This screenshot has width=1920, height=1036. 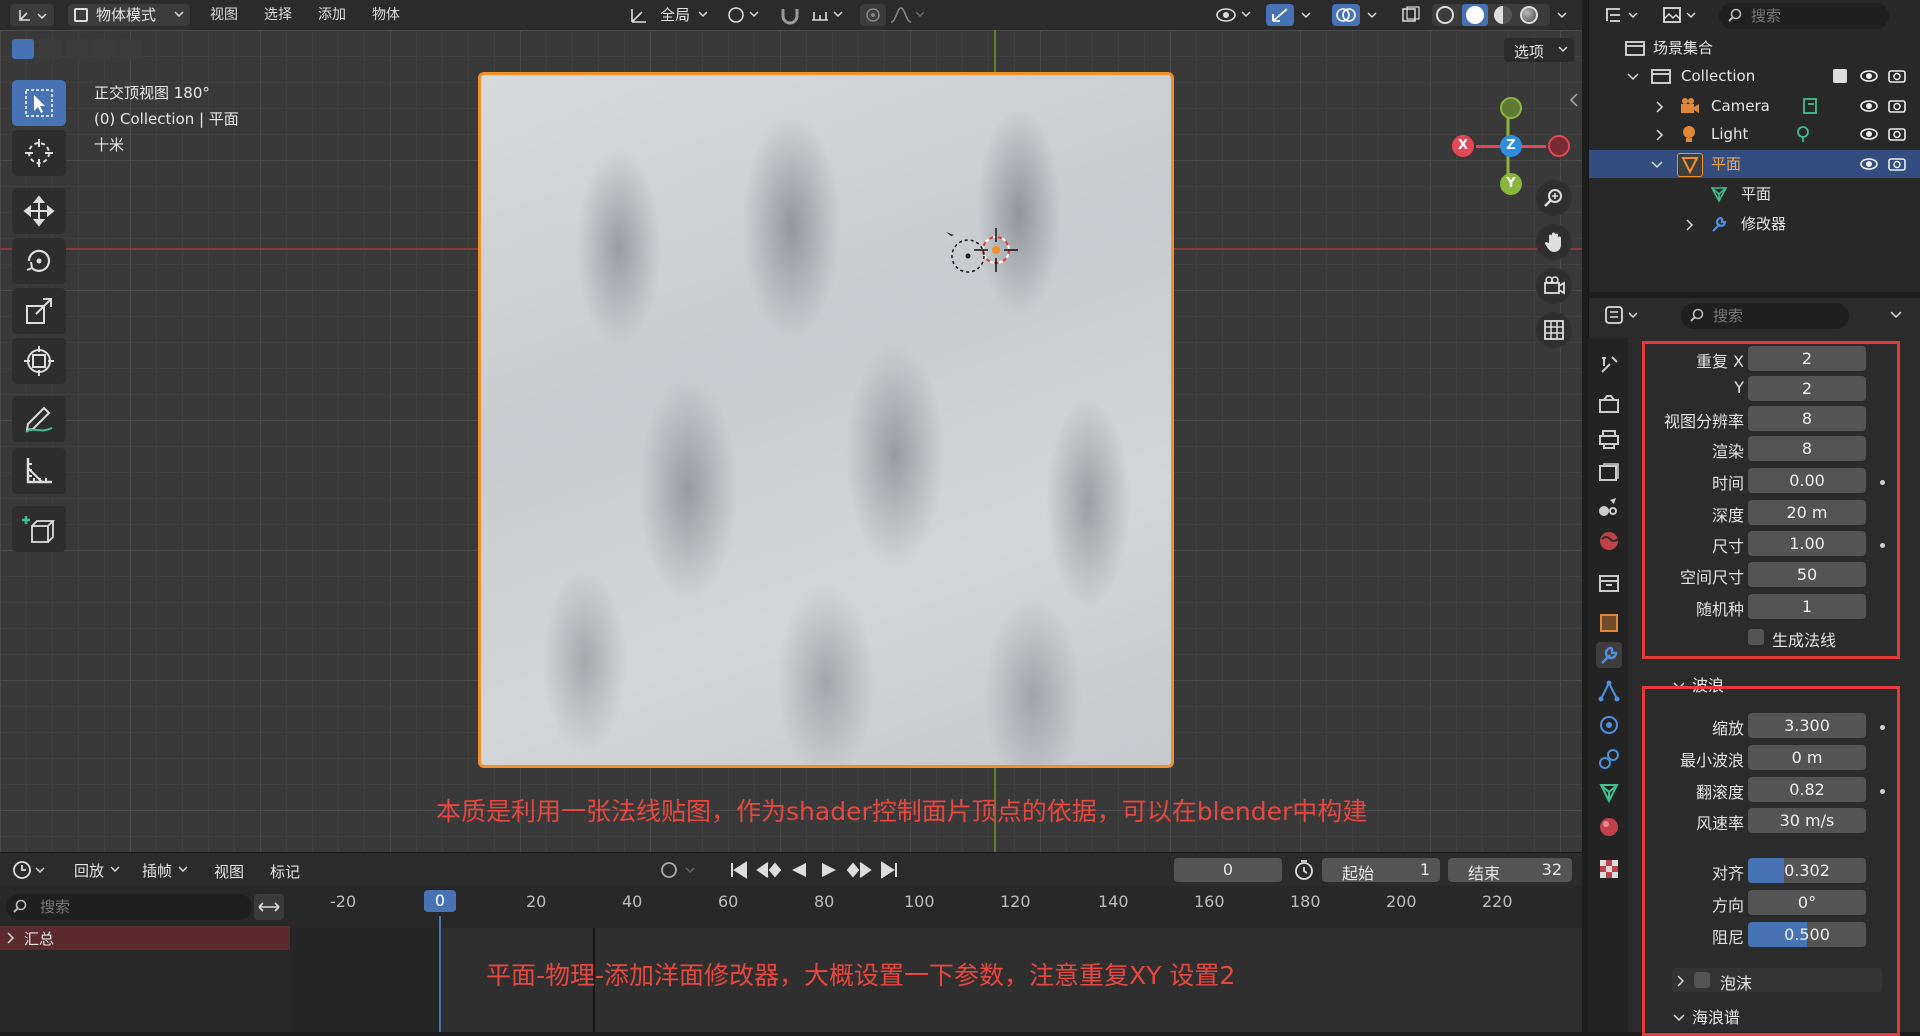 What do you see at coordinates (1609, 439) in the screenshot?
I see `output-tab-icon` at bounding box center [1609, 439].